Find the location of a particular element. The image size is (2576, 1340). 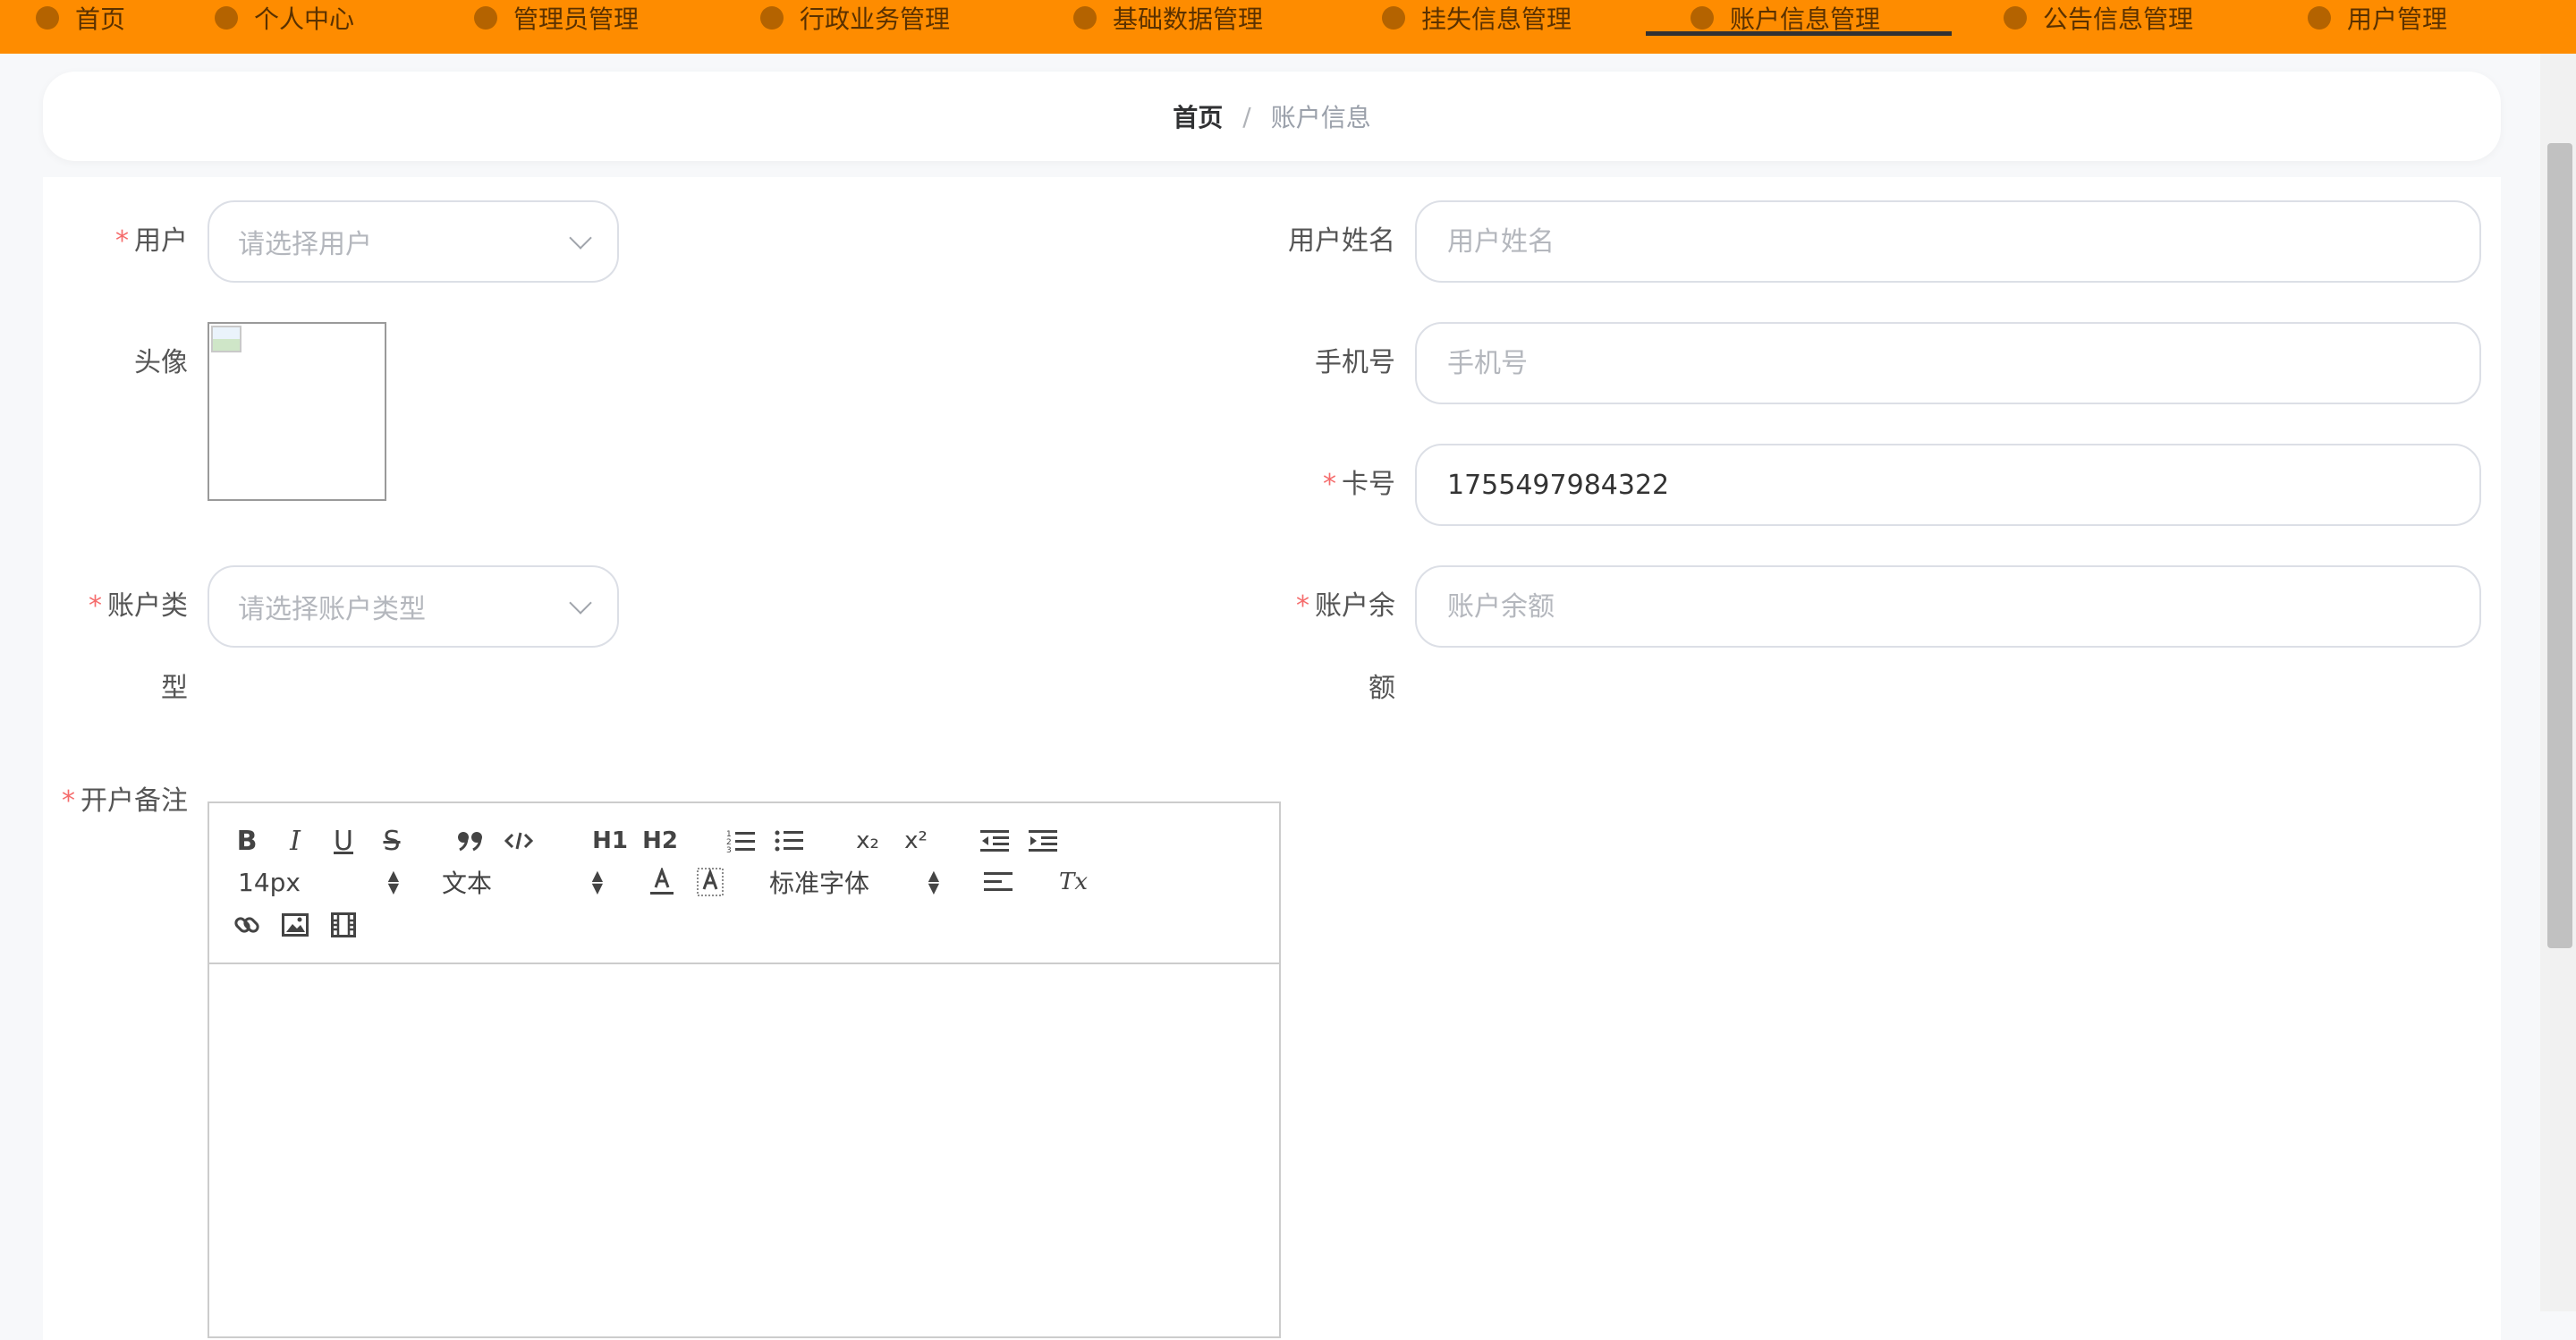

align-left-icon is located at coordinates (998, 881).